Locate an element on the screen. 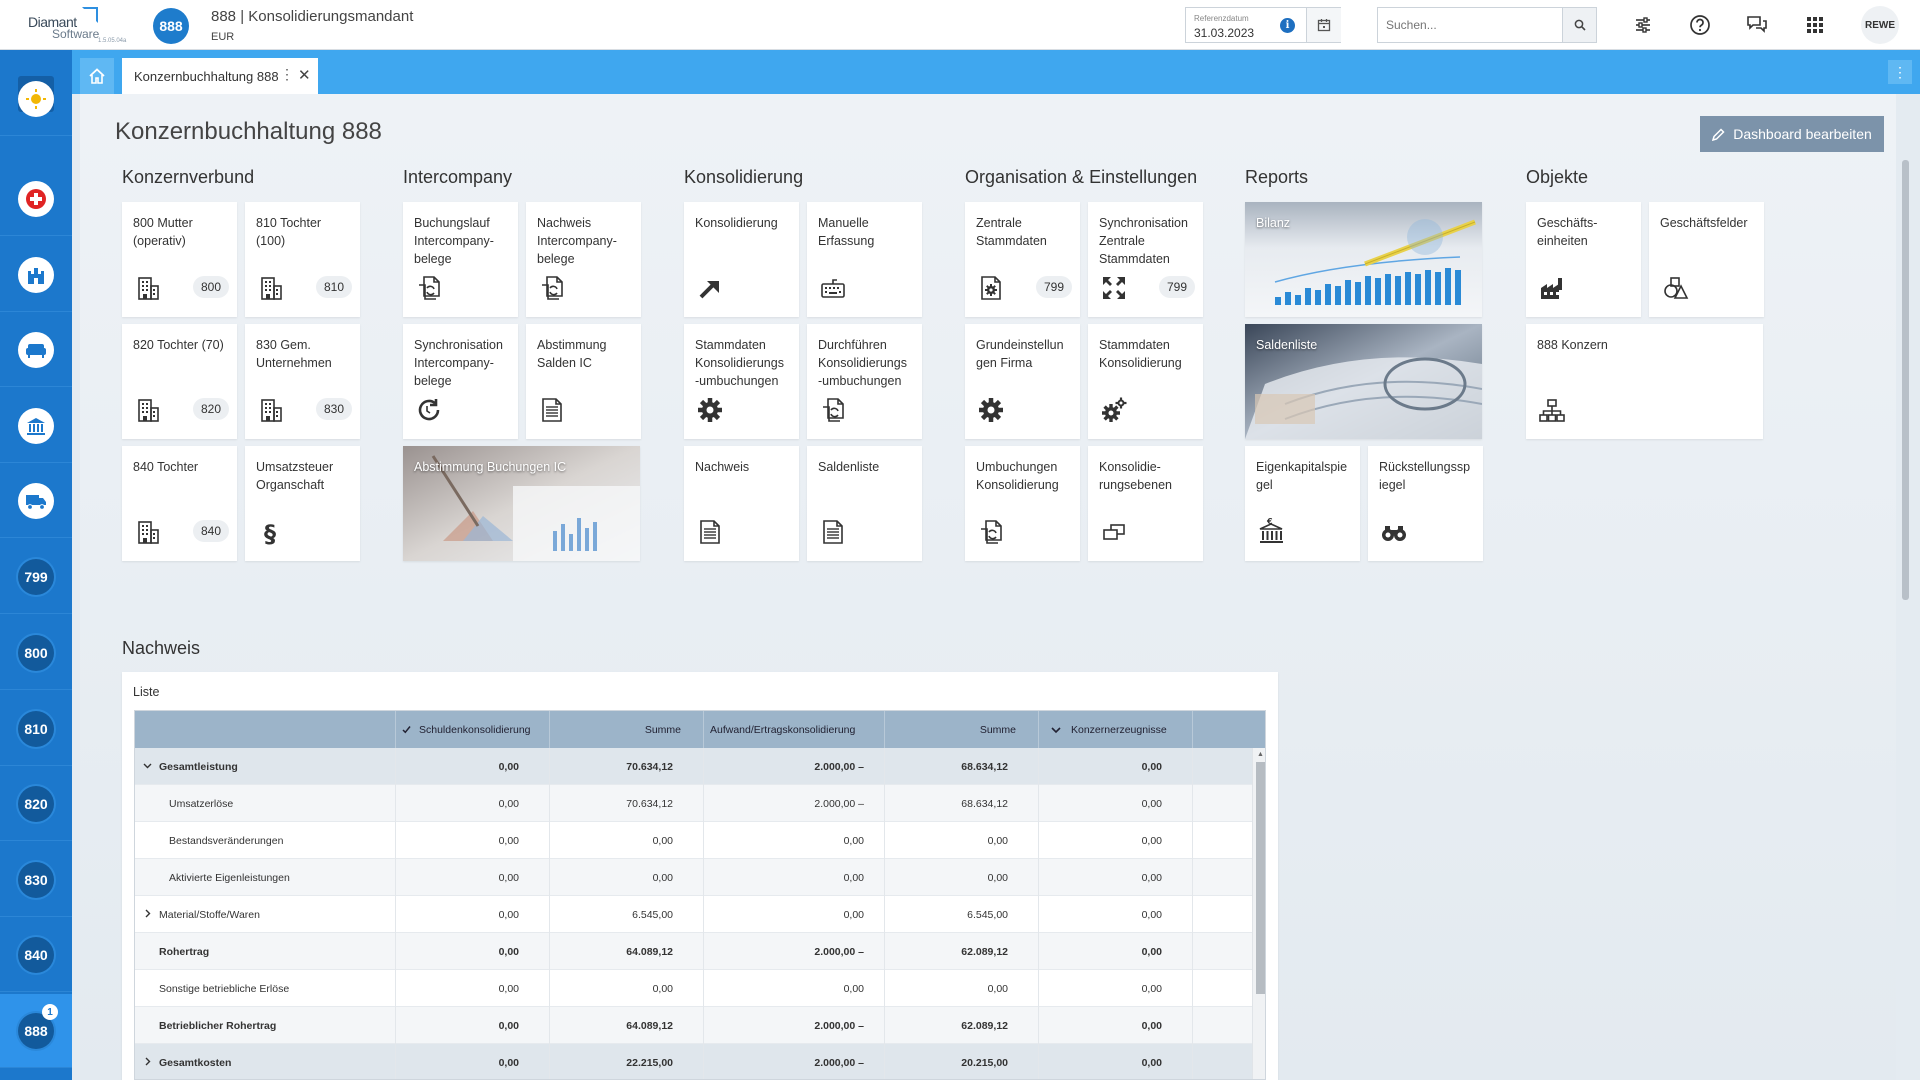 This screenshot has width=1920, height=1080. page-scrollbar is located at coordinates (1905, 380).